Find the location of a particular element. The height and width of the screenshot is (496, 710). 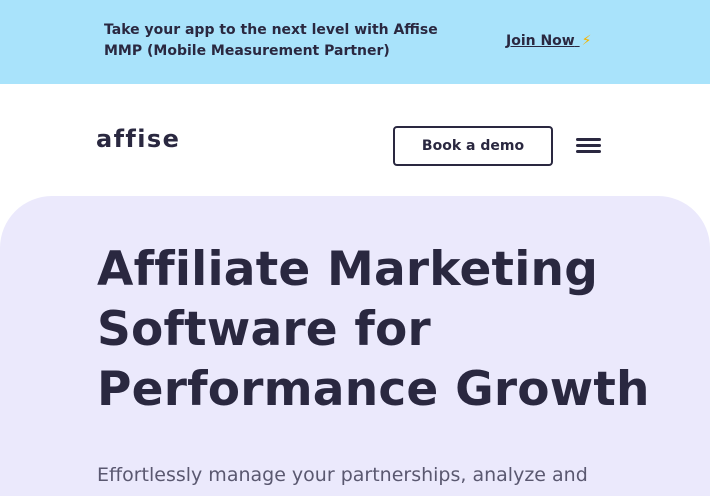

hamburger-icon is located at coordinates (589, 146).